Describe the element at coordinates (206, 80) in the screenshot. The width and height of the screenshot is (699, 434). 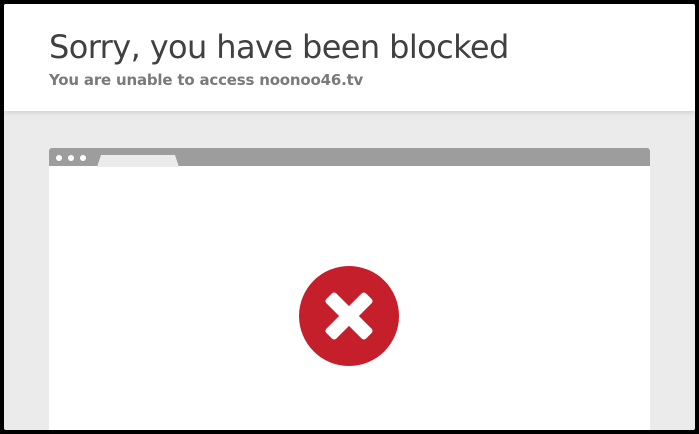
I see `page-subtitle: You are unable to access noonoo46.tv` at that location.